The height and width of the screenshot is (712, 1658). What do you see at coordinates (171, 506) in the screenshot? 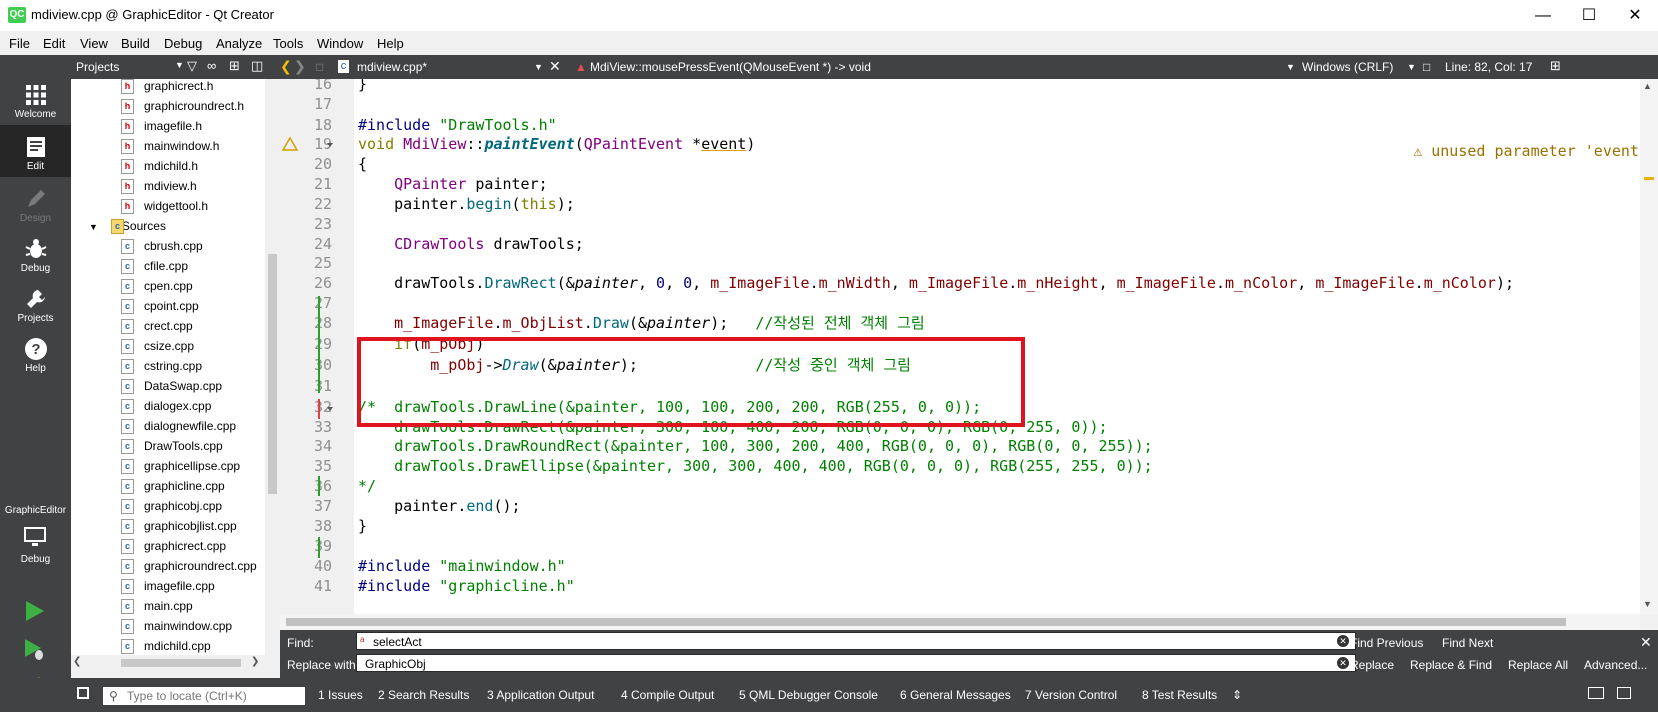
I see `tree-item: c graphicobj.cpp` at bounding box center [171, 506].